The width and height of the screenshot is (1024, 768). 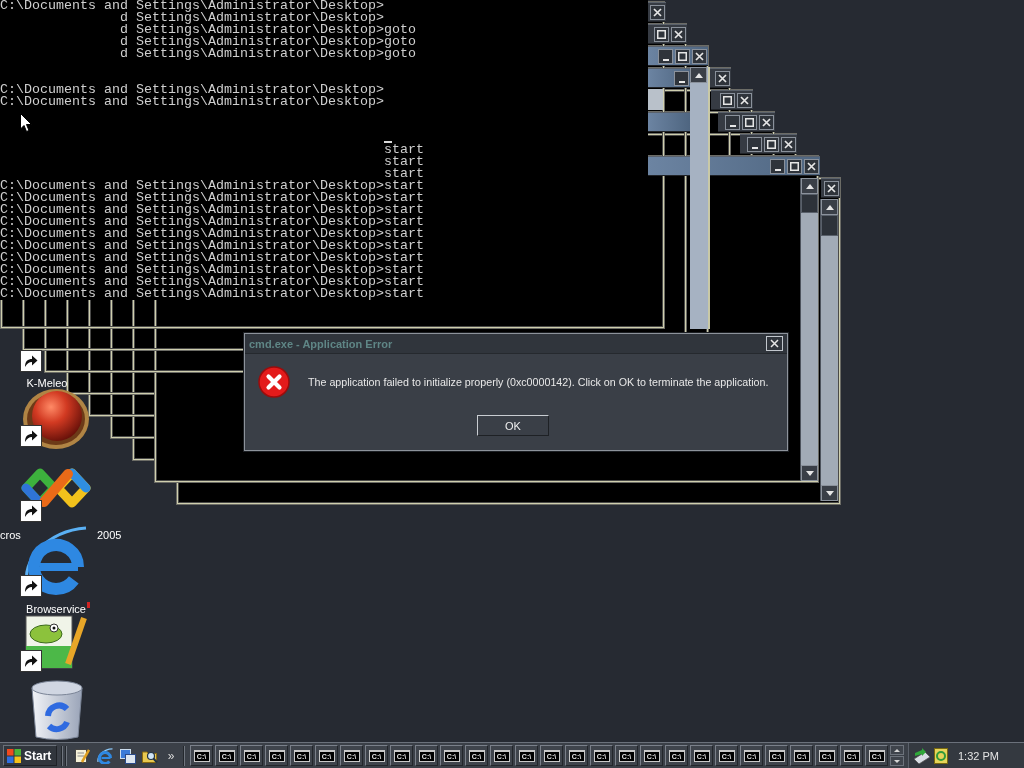 What do you see at coordinates (538, 382) in the screenshot?
I see `error-message: The application failed to initialize properly (0xc0000142). Click on OK to terminate the application.` at bounding box center [538, 382].